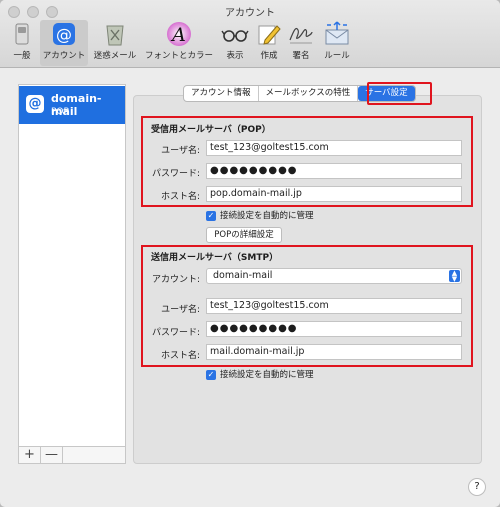 This screenshot has height=507, width=500. What do you see at coordinates (334, 306) in the screenshot?
I see `outgoing-username-field: test_123@goltest15.com` at bounding box center [334, 306].